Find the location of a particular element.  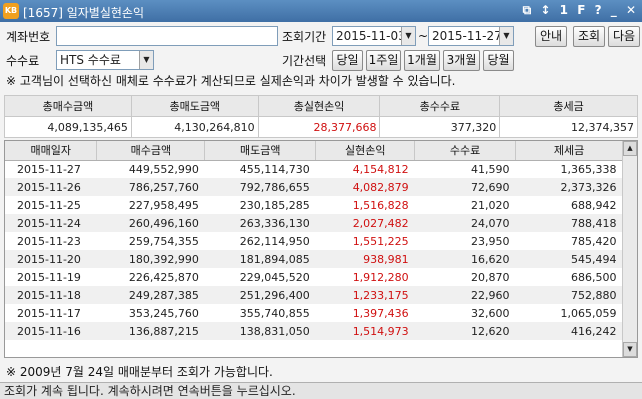

cell-fee: 22,960 is located at coordinates (465, 295).